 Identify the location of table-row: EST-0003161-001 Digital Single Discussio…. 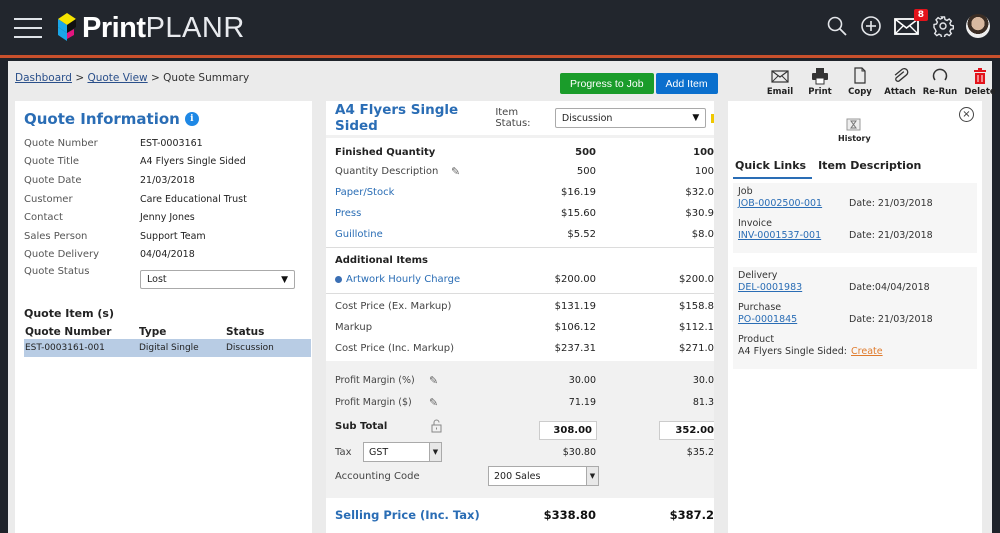
(167, 348).